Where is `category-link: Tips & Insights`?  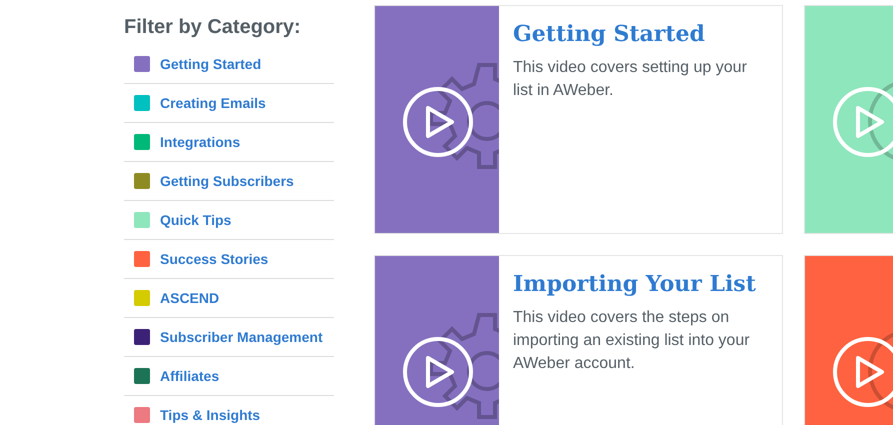
category-link: Tips & Insights is located at coordinates (210, 414).